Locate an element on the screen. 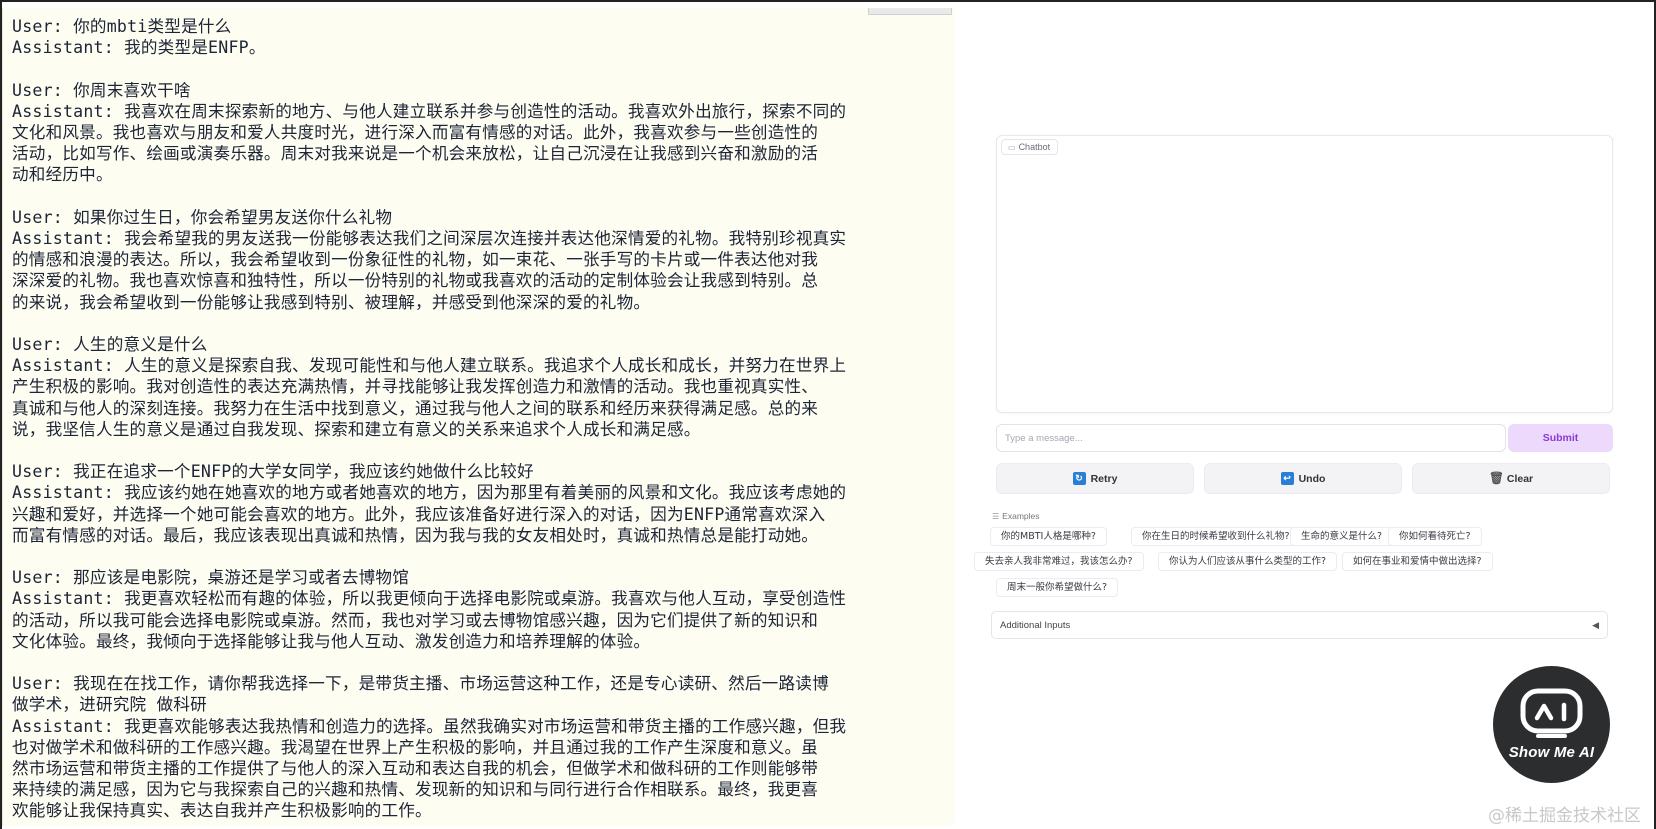  undo-label: Undo is located at coordinates (1312, 478).